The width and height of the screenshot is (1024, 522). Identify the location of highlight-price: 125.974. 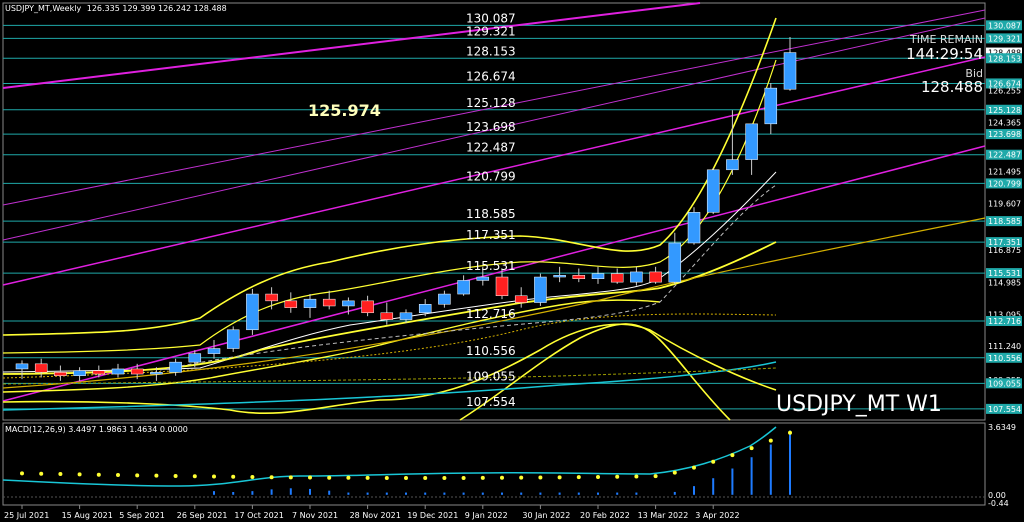
(344, 110).